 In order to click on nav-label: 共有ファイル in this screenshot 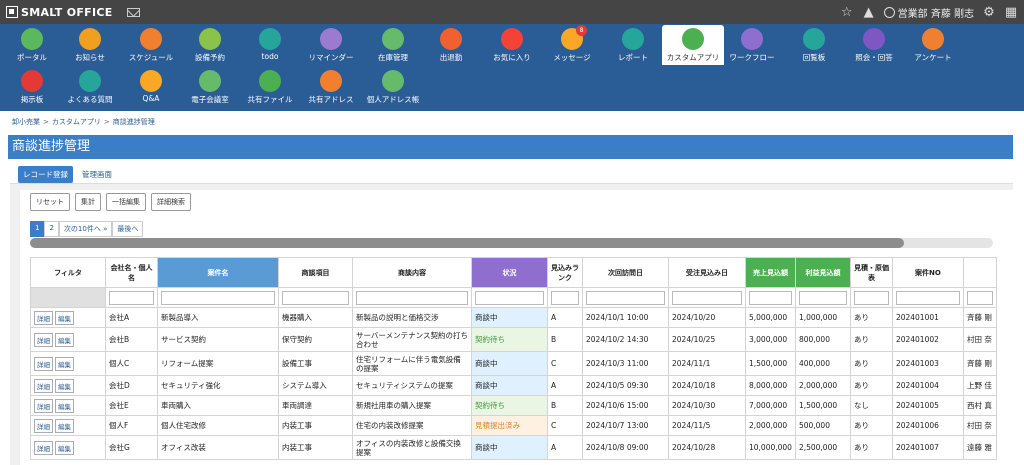, I will do `click(270, 99)`.